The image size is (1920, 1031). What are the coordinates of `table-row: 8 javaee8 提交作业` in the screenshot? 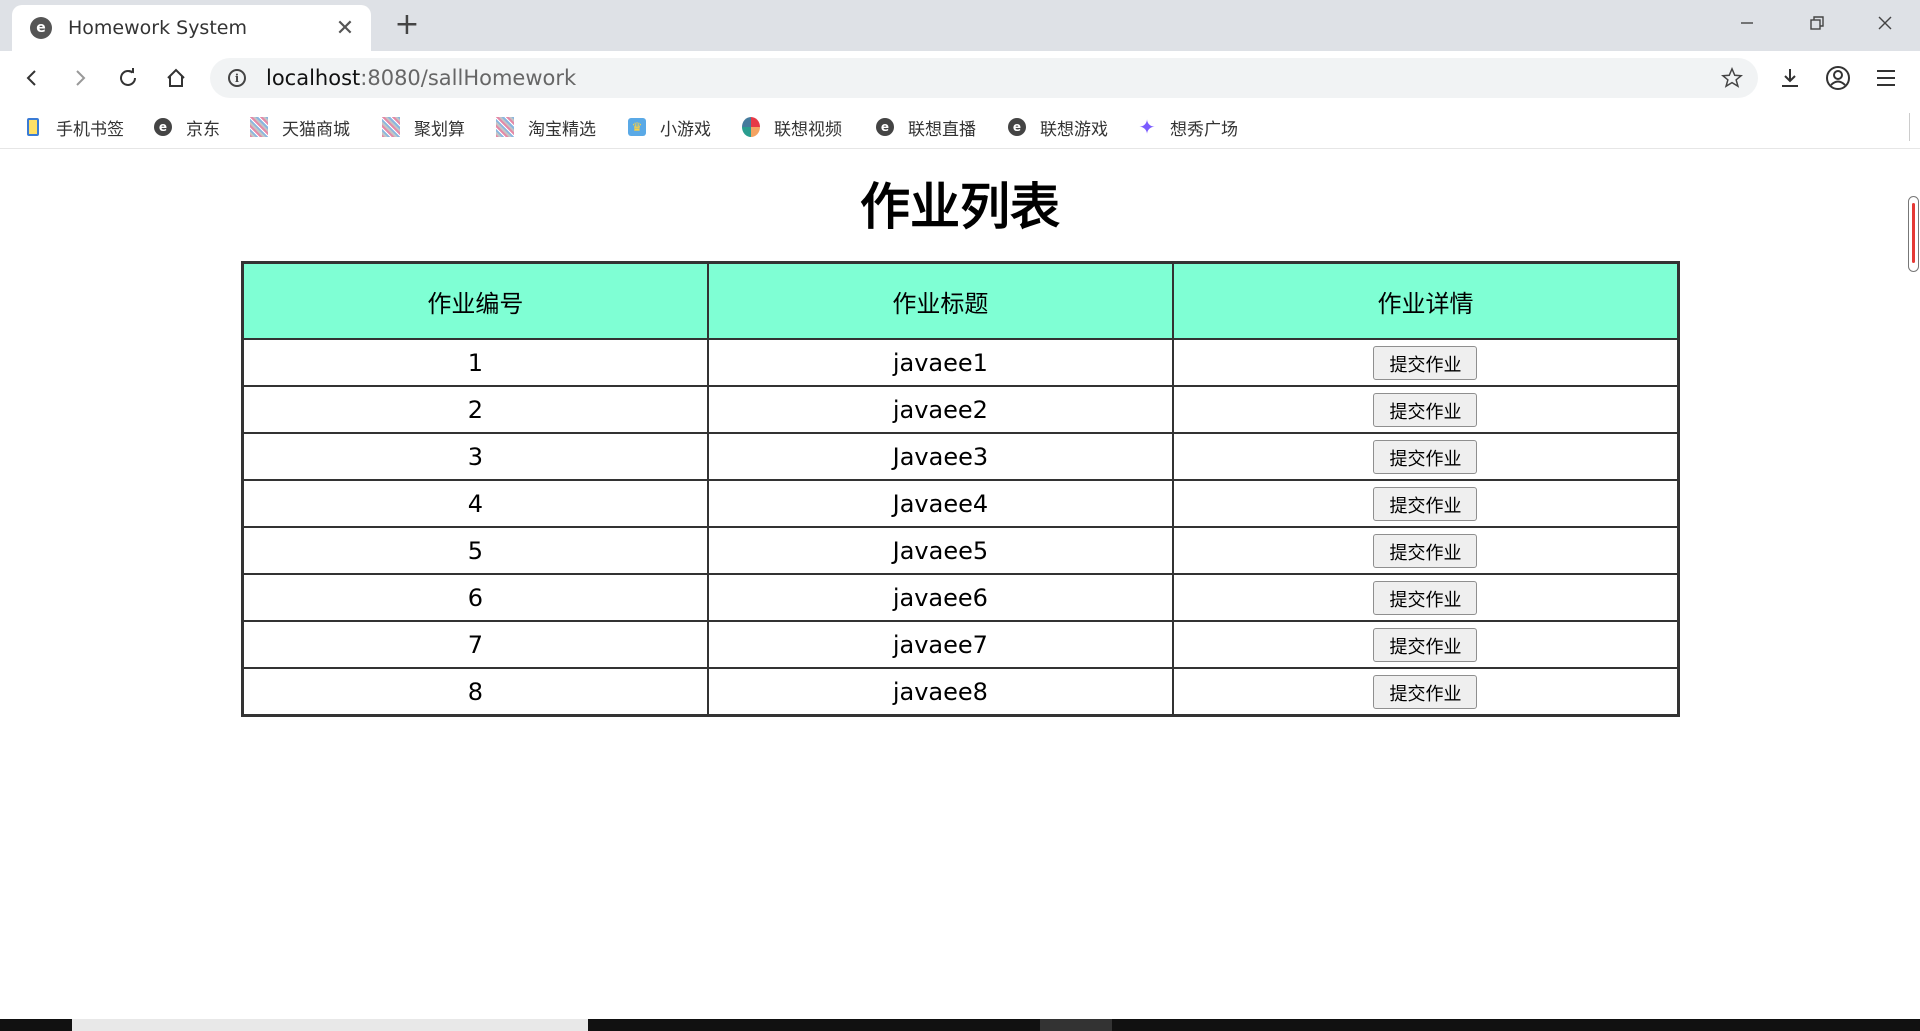 It's located at (960, 691).